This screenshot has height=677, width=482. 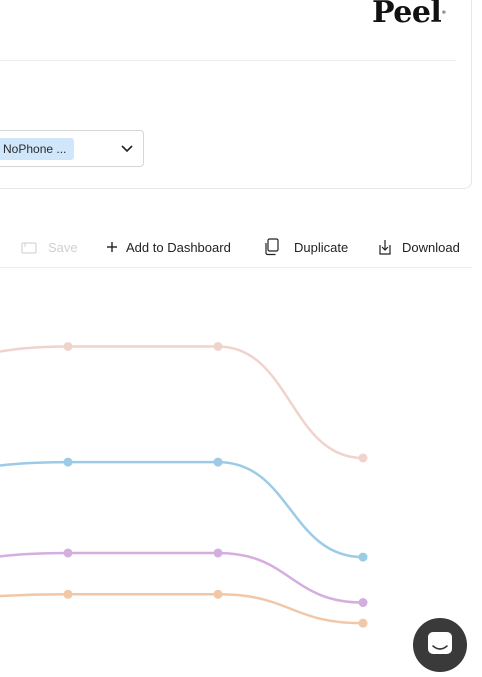 I want to click on copy-icon, so click(x=272, y=247).